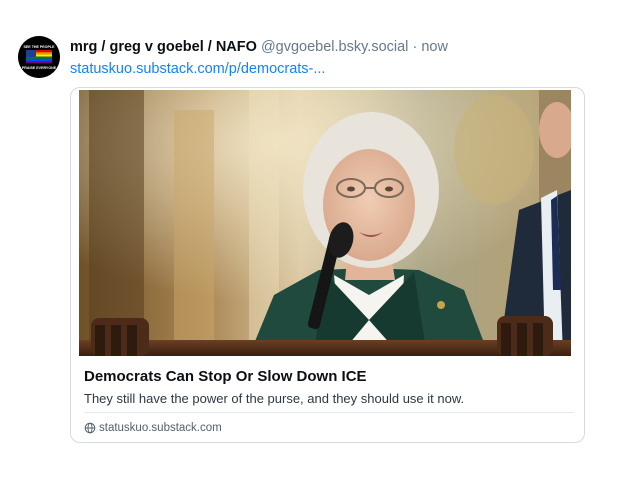 The height and width of the screenshot is (480, 620). What do you see at coordinates (40, 47) in the screenshot?
I see `avatar-text-top: SEE THE PEOPLE` at bounding box center [40, 47].